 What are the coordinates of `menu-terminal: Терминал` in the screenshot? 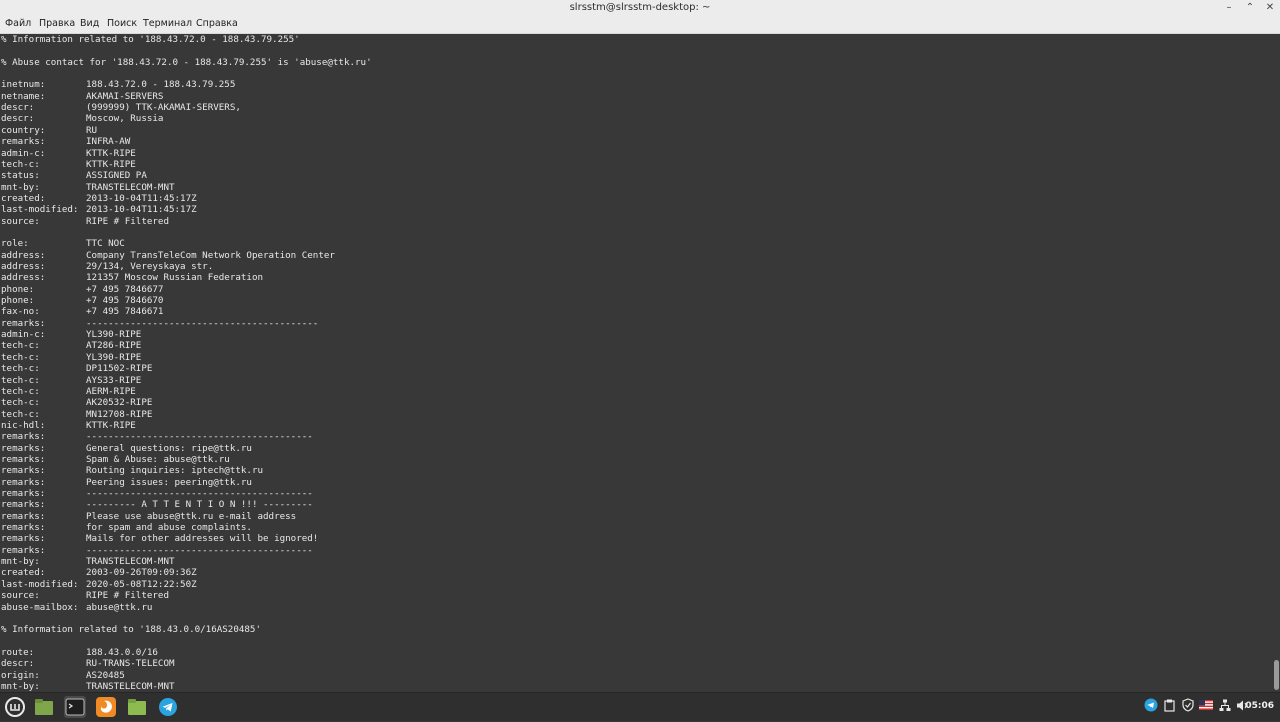 It's located at (167, 23).